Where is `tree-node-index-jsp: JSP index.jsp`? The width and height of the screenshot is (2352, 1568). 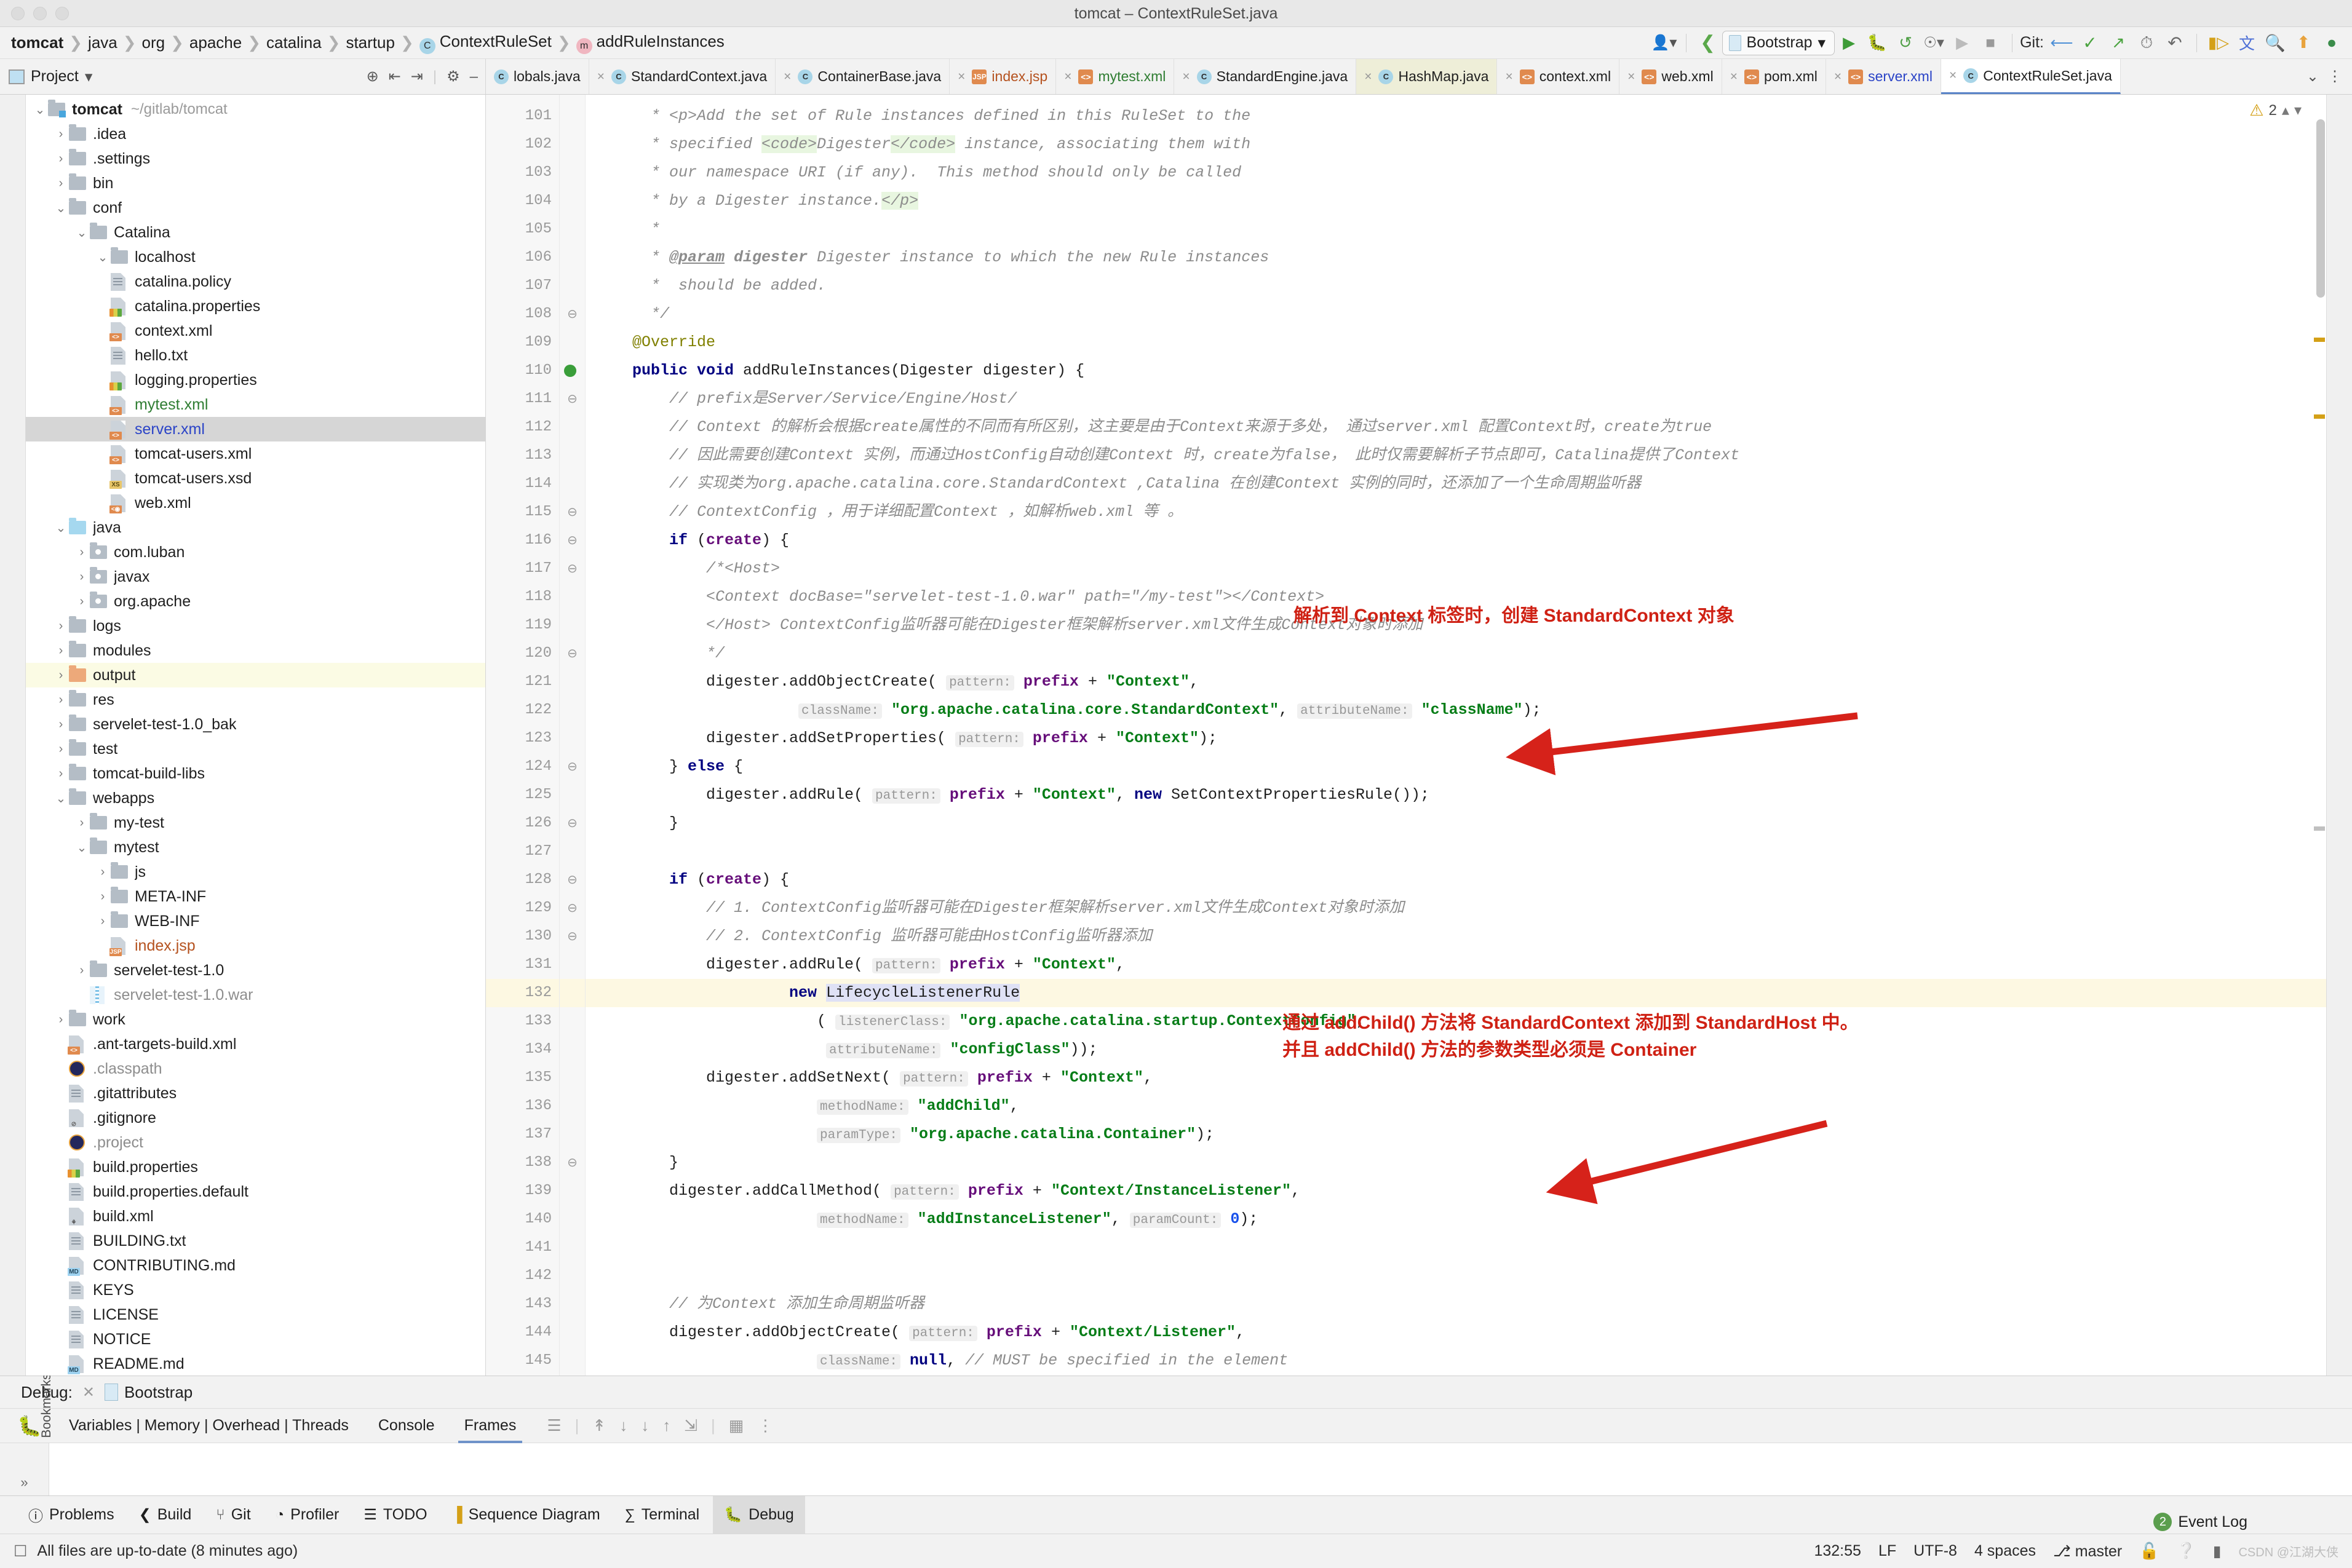
tree-node-index-jsp: JSP index.jsp is located at coordinates (255, 945).